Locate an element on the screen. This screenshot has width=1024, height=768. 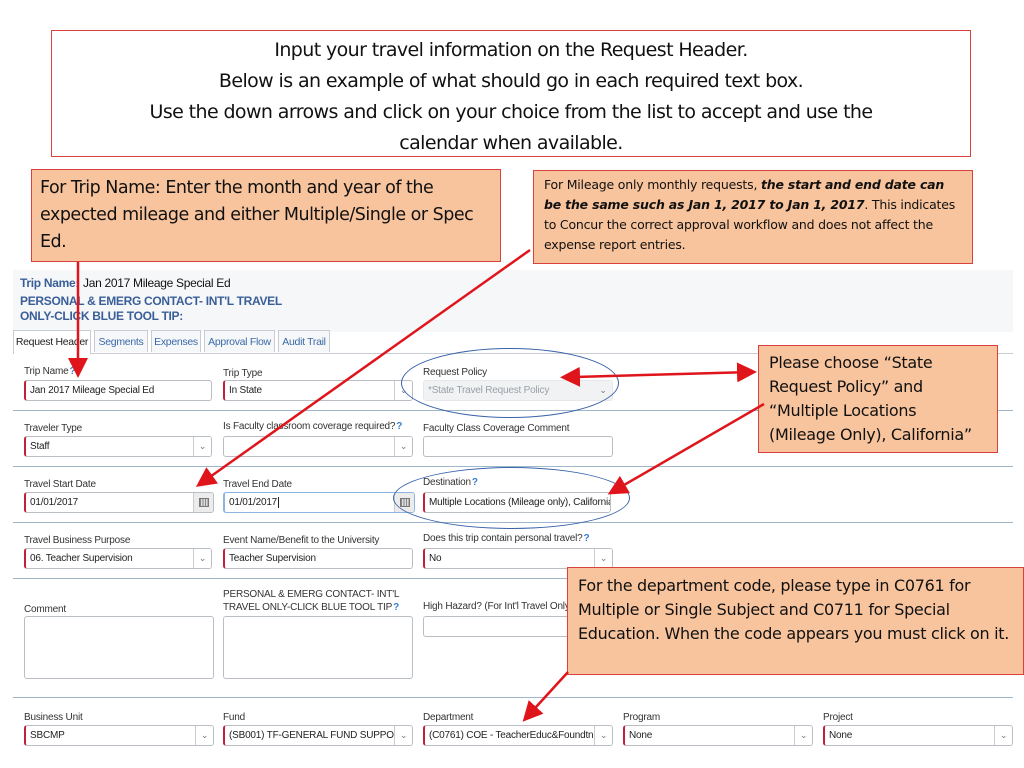
end-date-input: 01/01/2017 is located at coordinates (319, 502).